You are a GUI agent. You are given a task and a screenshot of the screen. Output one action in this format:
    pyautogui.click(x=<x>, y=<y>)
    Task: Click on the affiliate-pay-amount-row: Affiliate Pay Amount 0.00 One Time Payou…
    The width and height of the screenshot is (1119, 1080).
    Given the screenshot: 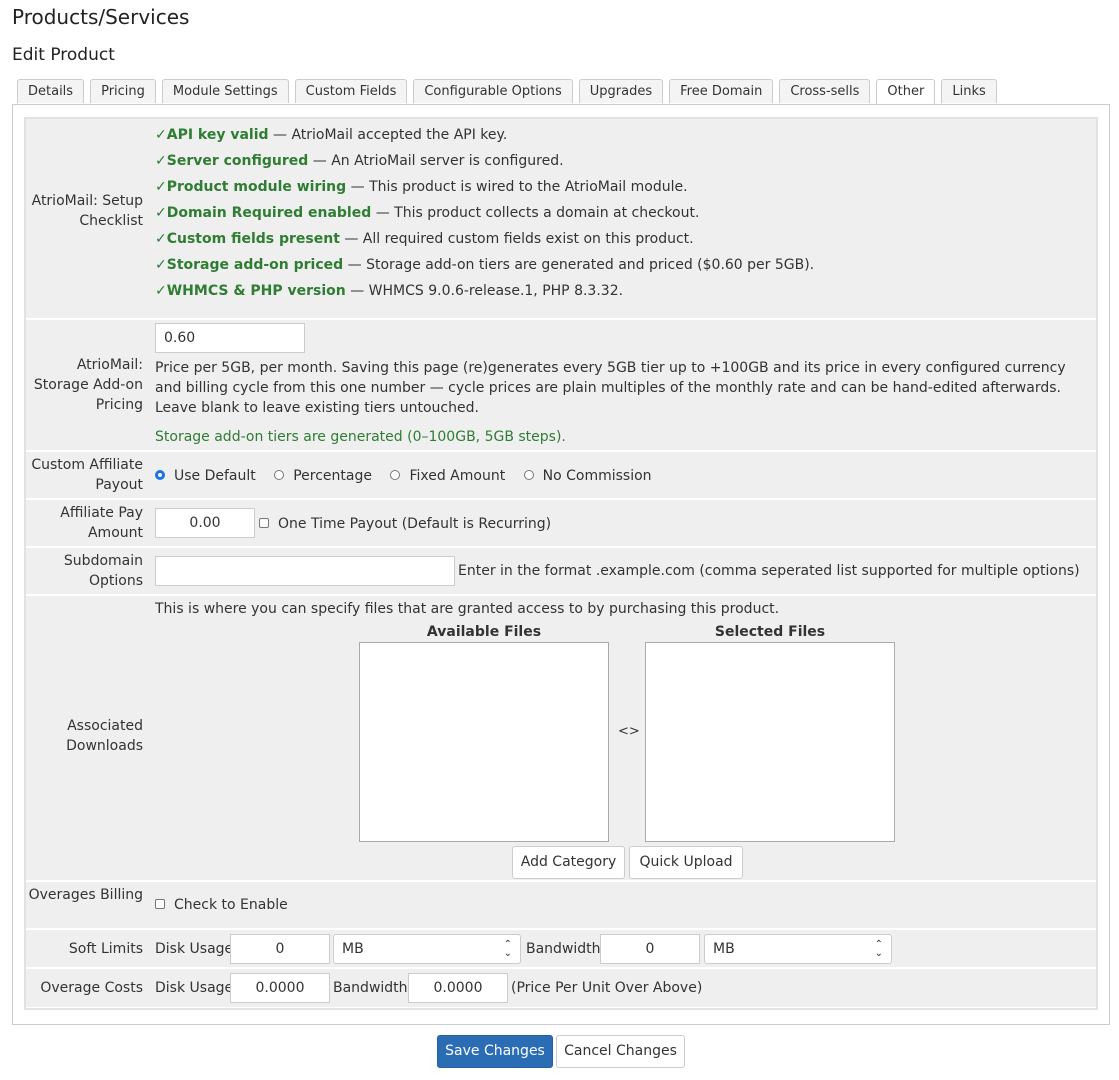 What is the action you would take?
    pyautogui.click(x=561, y=523)
    